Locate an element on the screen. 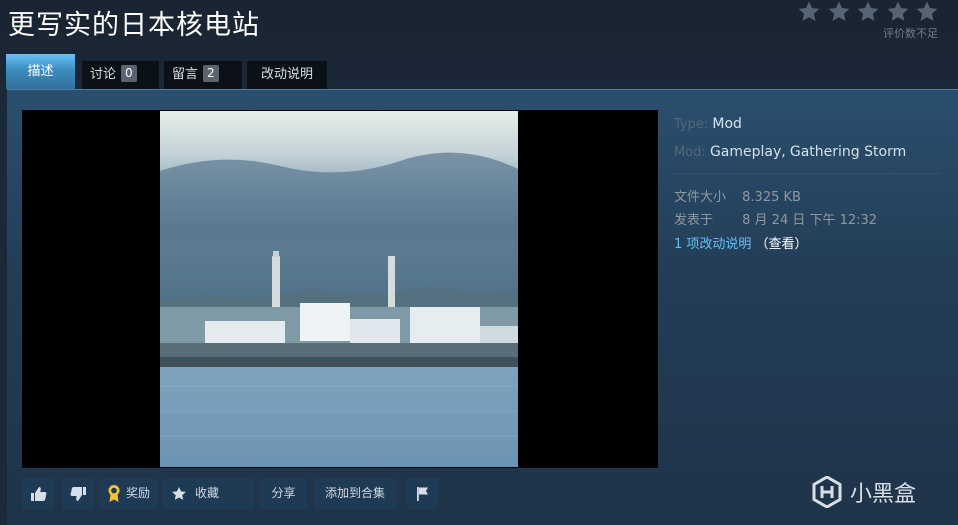 This screenshot has height=525, width=958. mod-row: Mod: Gameplay, Gathering Storm is located at coordinates (790, 152).